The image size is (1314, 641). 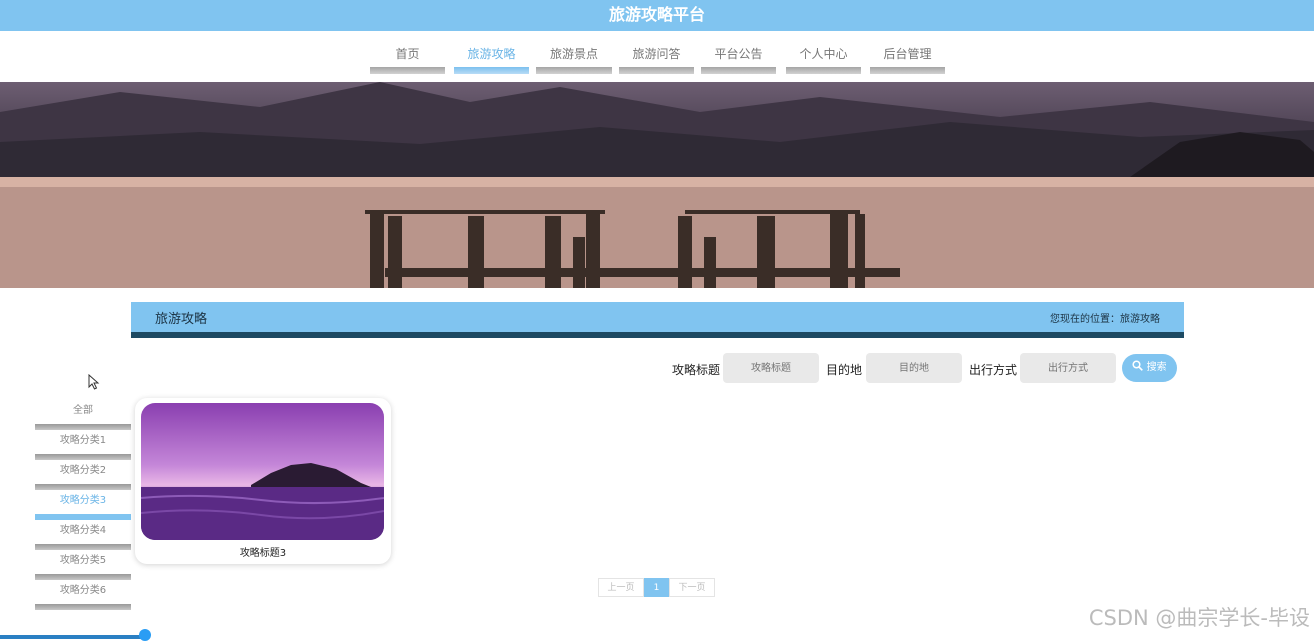 I want to click on nav-item-guides: 旅游攻略, so click(x=491, y=60).